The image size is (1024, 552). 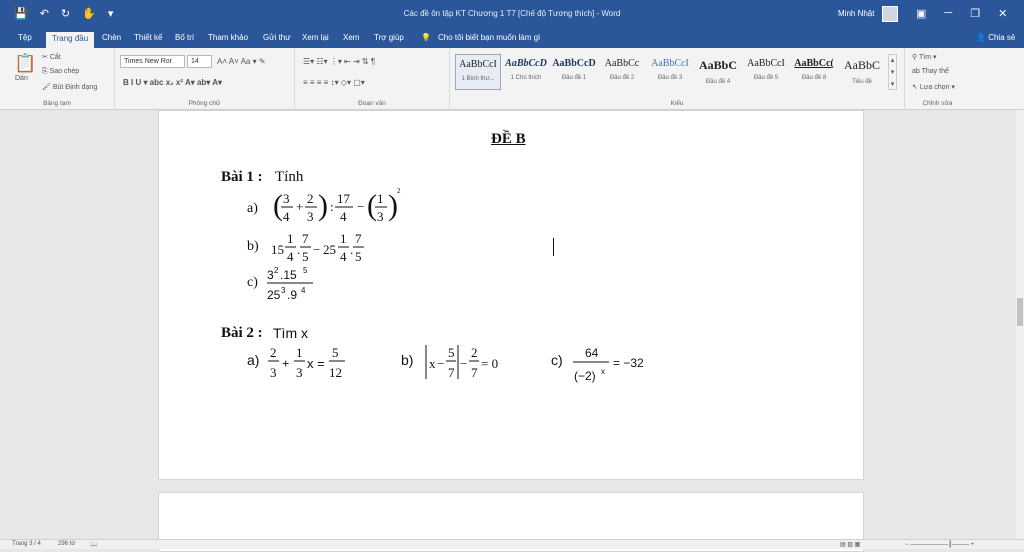 I want to click on font-format-buttons: B I U ▾ abc x₂ x² A▾ ab▾ A▾, so click(x=172, y=82).